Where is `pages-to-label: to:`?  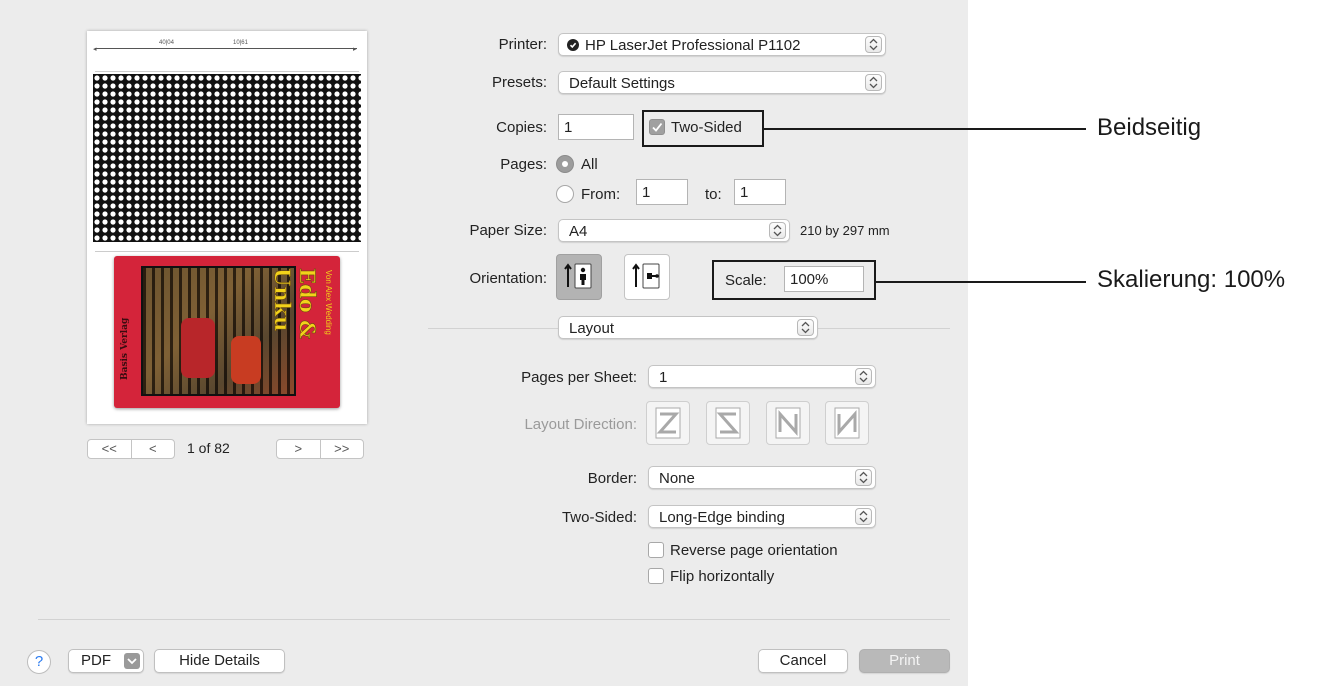
pages-to-label: to: is located at coordinates (713, 194).